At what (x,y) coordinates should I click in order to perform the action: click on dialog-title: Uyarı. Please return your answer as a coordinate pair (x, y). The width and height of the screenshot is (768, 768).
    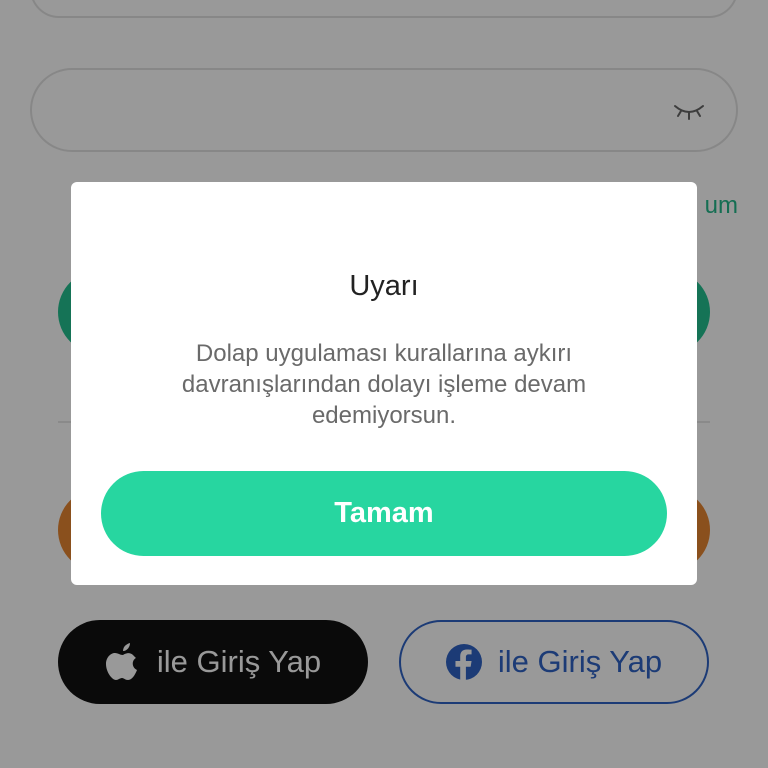
    Looking at the image, I should click on (384, 286).